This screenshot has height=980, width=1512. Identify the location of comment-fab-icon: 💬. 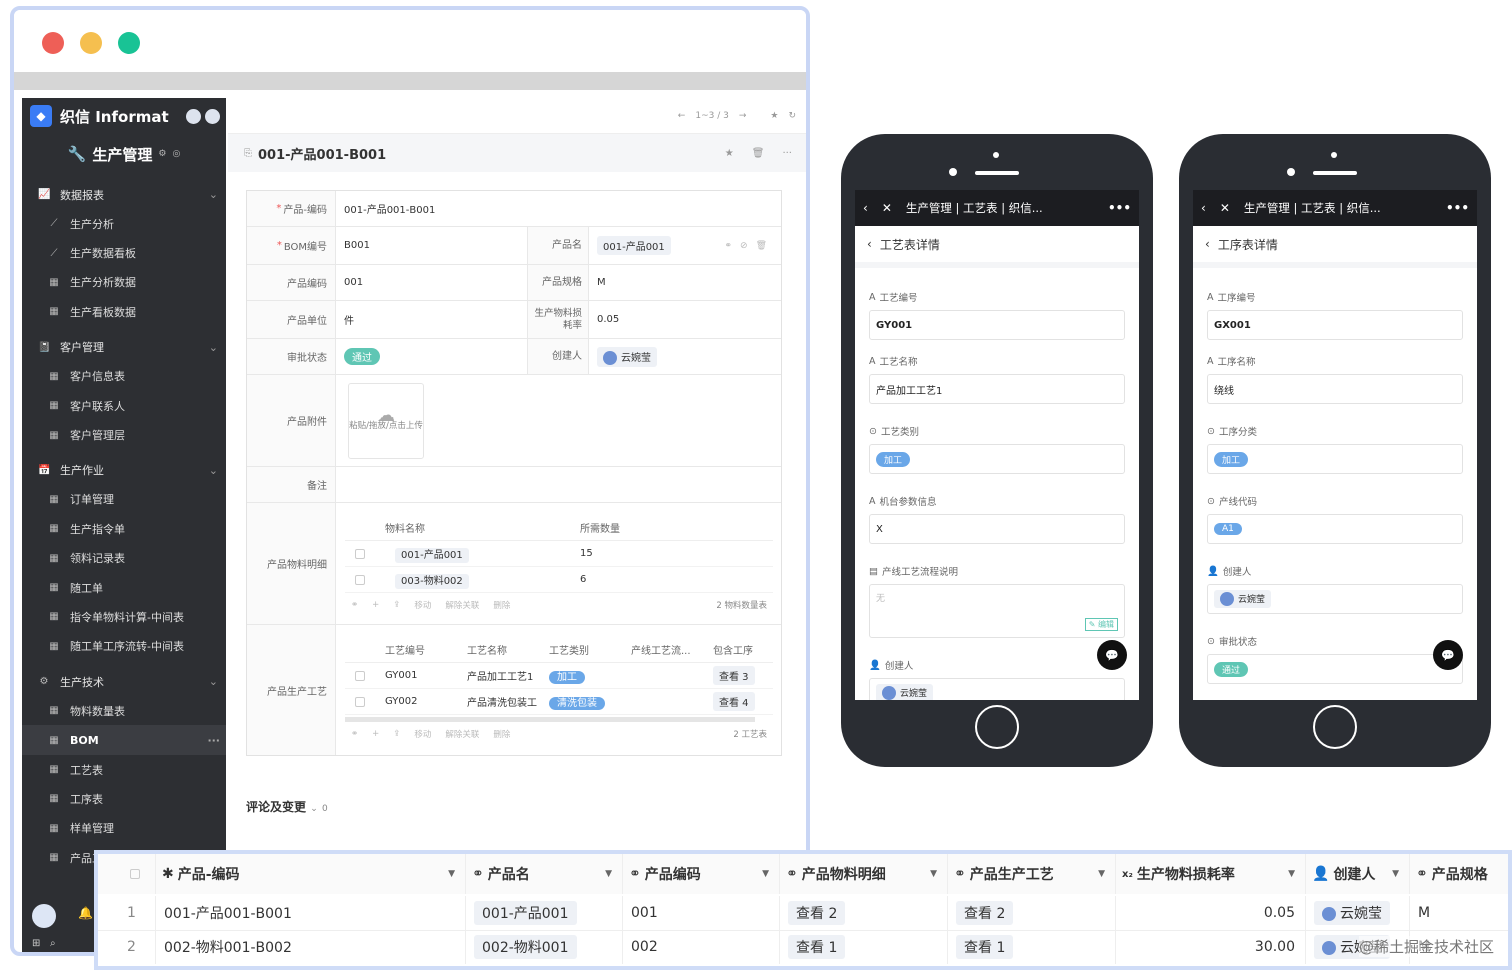
(1112, 655).